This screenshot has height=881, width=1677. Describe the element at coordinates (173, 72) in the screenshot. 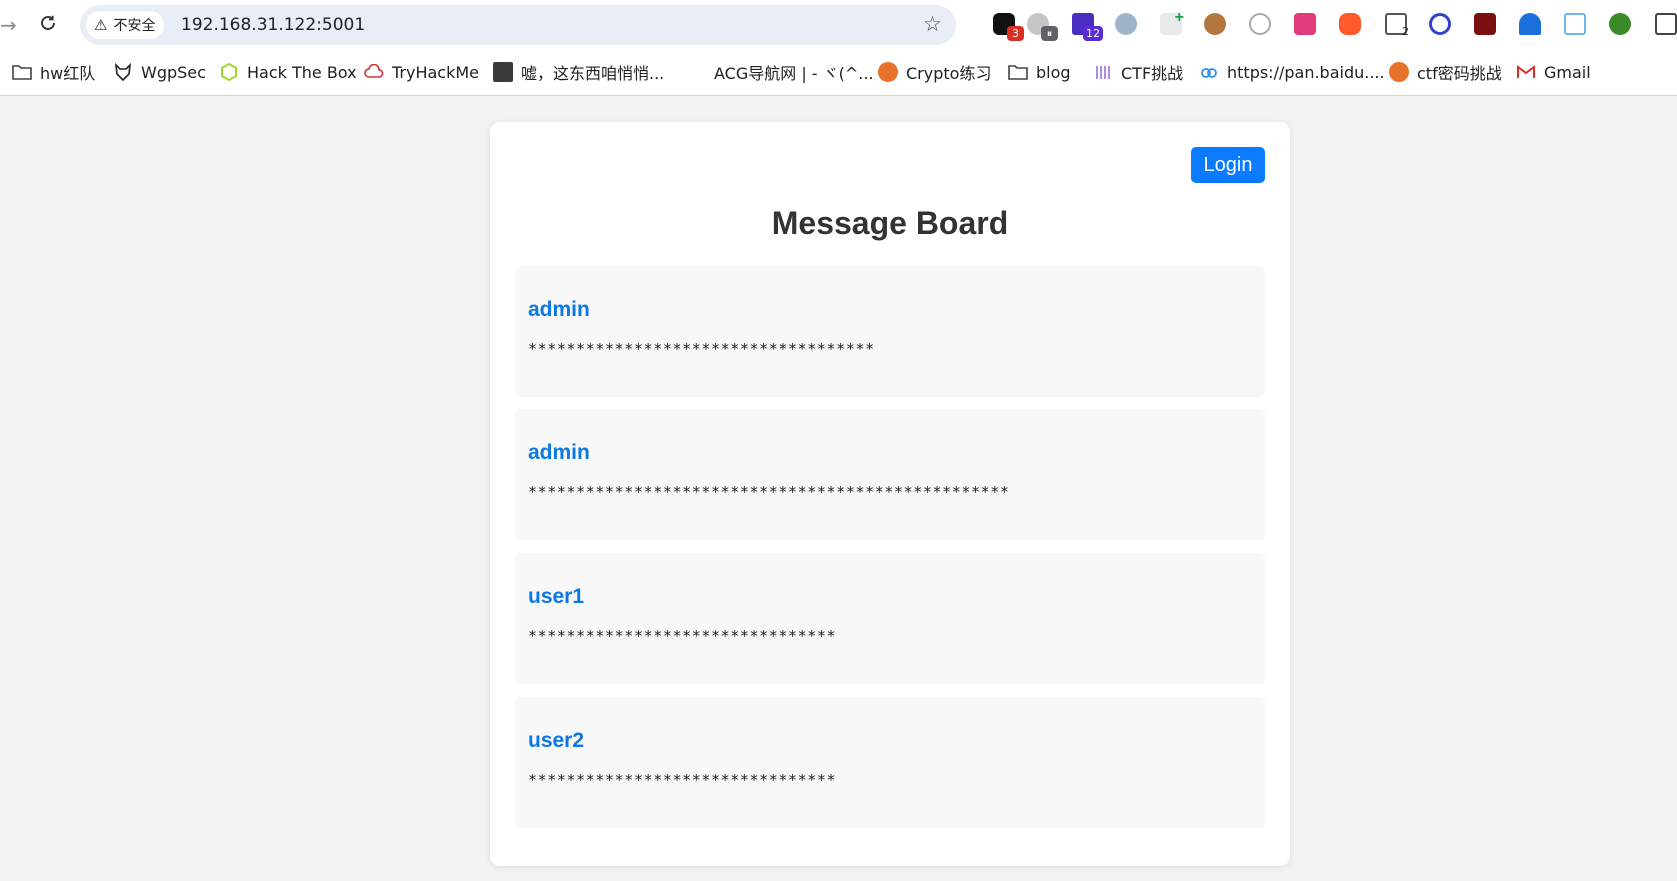

I see `bookmark-label: WgpSec` at that location.